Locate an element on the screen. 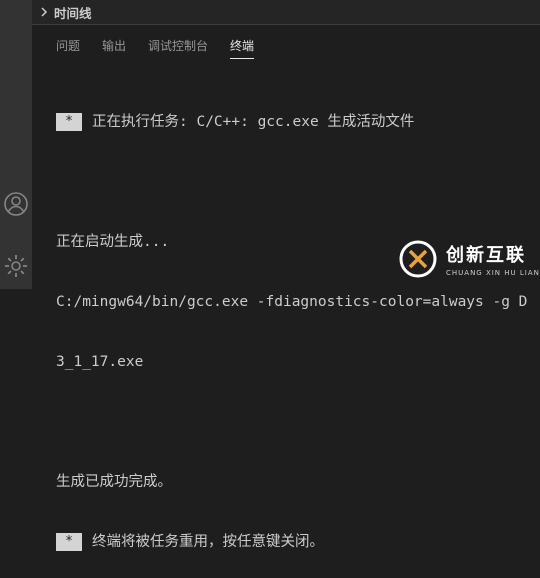 The image size is (540, 578). terminal-line: 生成已成功完成。 is located at coordinates (114, 482).